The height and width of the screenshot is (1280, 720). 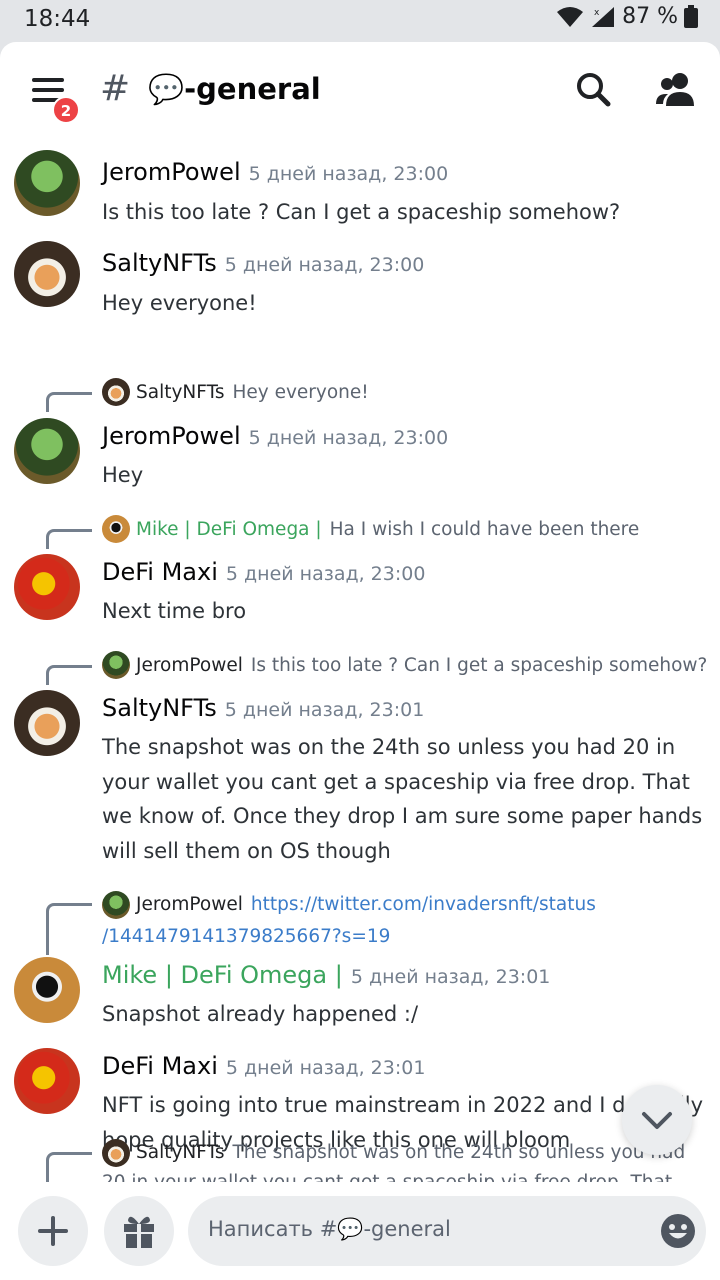 What do you see at coordinates (260, 1014) in the screenshot?
I see `message-text: Snapshot already happened :/` at bounding box center [260, 1014].